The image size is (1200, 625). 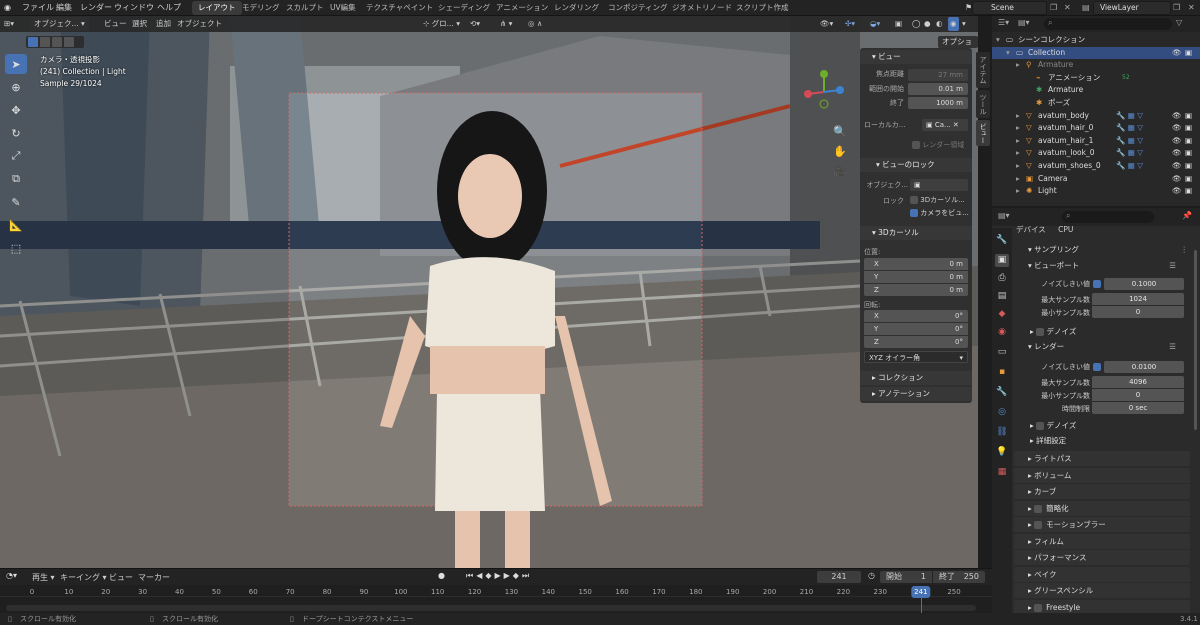 What do you see at coordinates (916, 357) in the screenshot?
I see `rotation-mode-dropdown: XYZ オイラー角 ▾` at bounding box center [916, 357].